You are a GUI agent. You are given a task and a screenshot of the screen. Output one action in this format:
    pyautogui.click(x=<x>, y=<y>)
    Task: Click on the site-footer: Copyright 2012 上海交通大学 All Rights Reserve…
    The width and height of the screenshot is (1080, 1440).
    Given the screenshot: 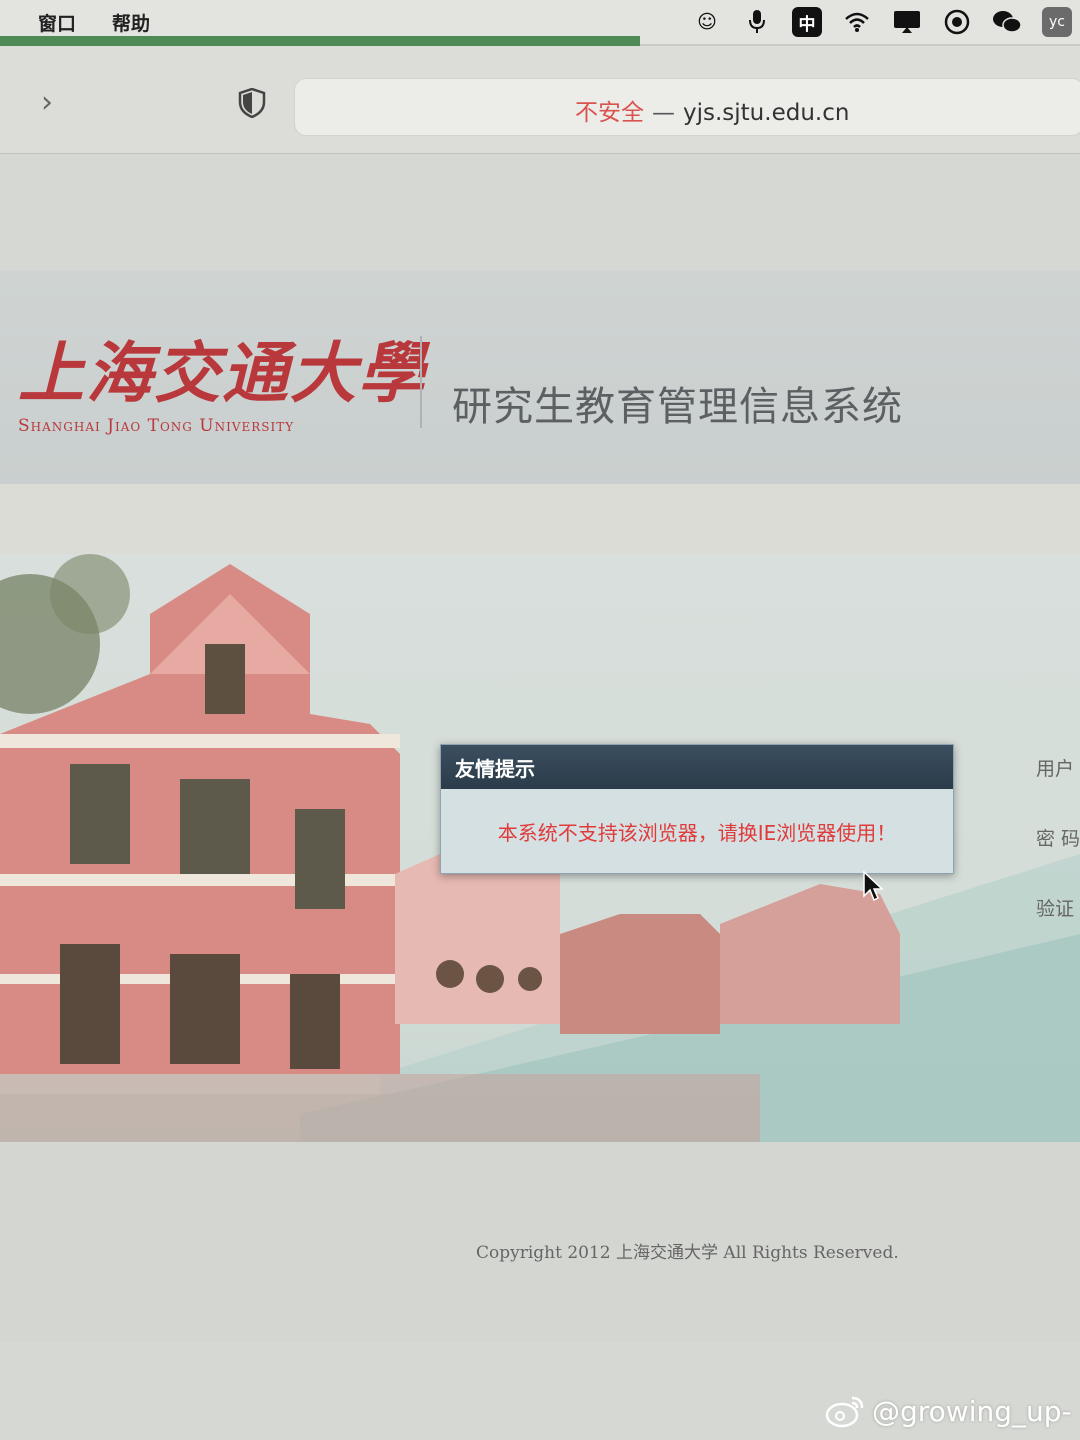 What is the action you would take?
    pyautogui.click(x=540, y=1242)
    